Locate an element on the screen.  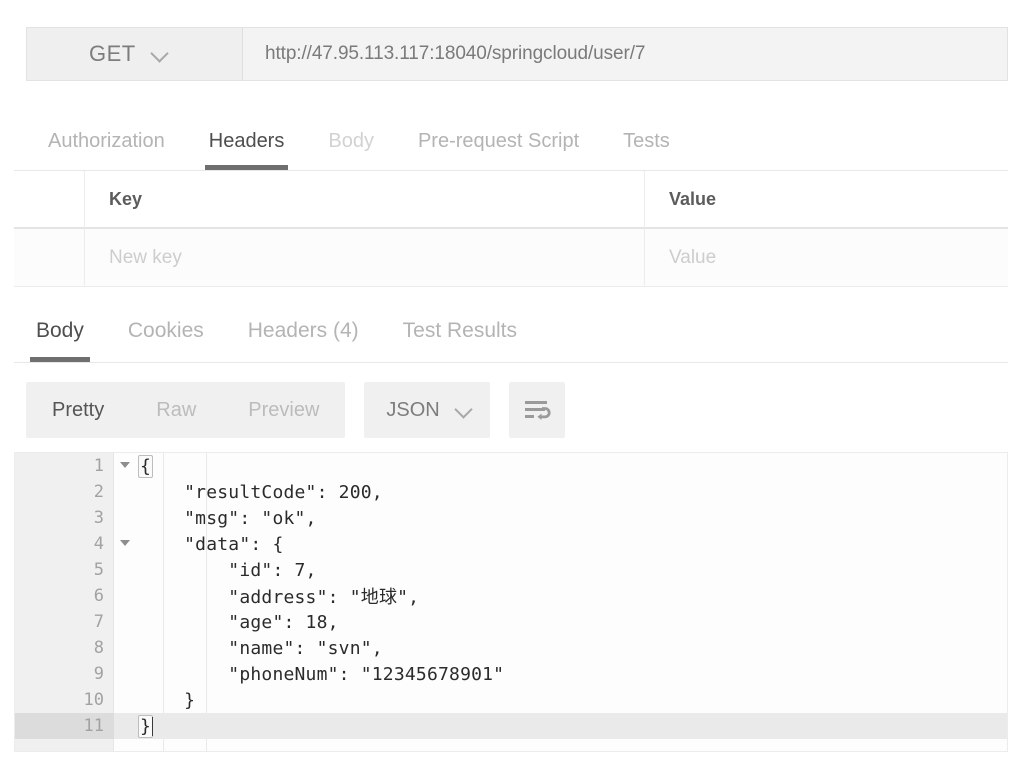
word-wrap-button is located at coordinates (536, 410).